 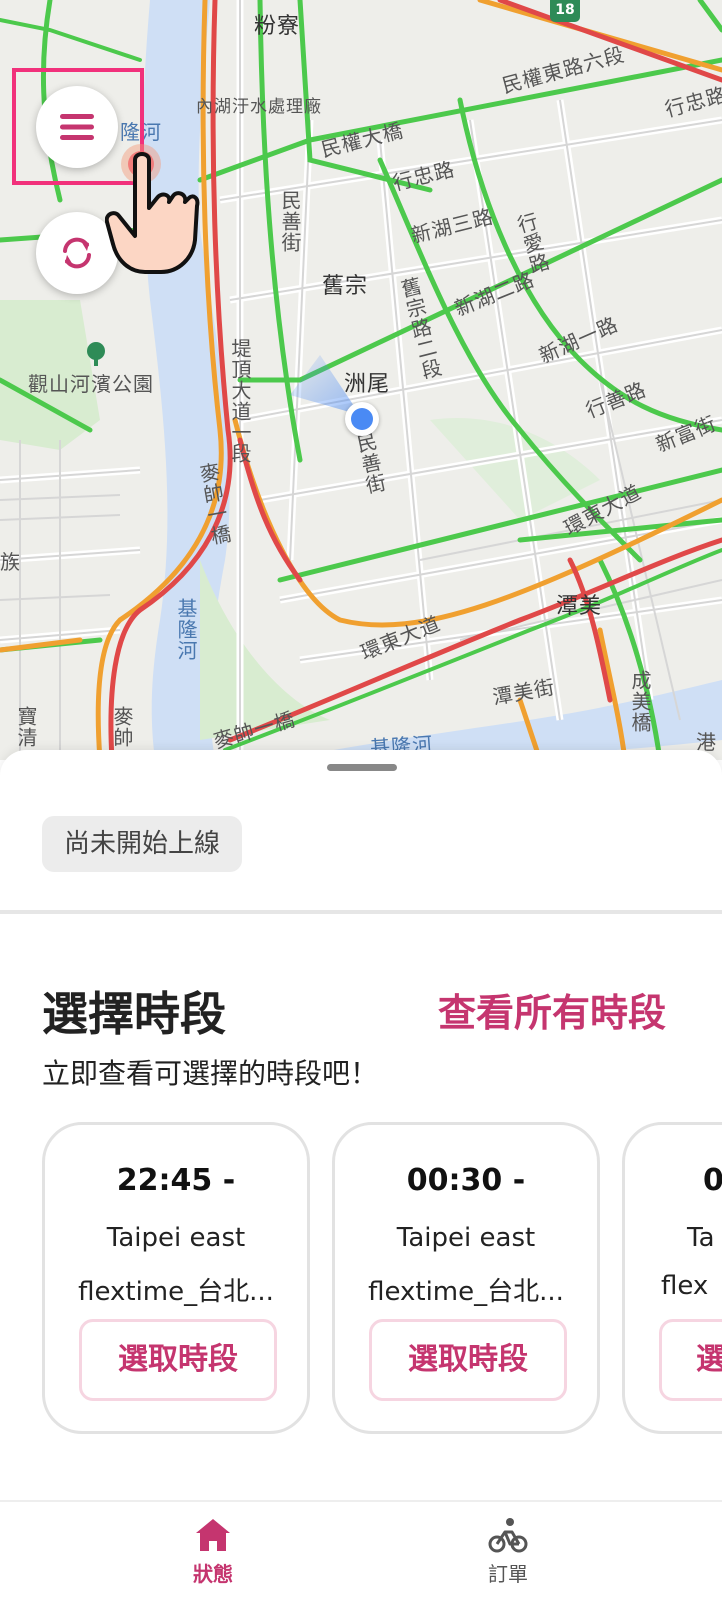 What do you see at coordinates (701, 1238) in the screenshot?
I see `slot-area: Ta` at bounding box center [701, 1238].